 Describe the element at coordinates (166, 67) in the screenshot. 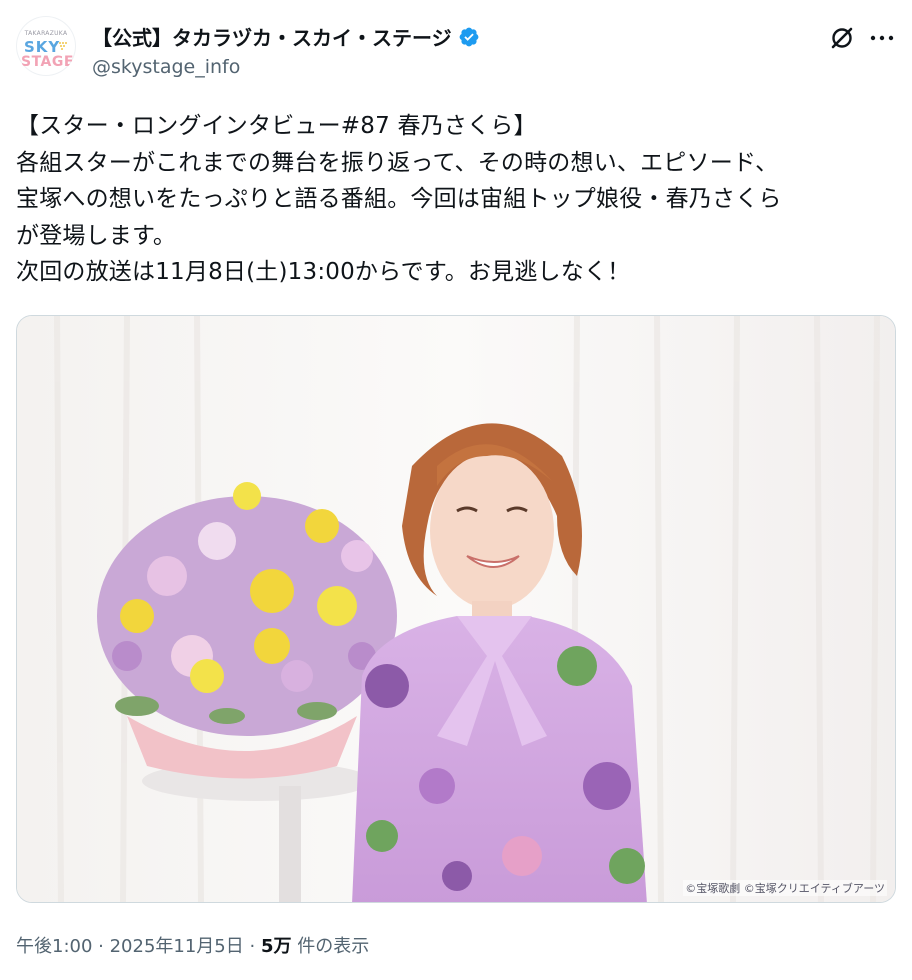

I see `handle: @skystage_info` at that location.